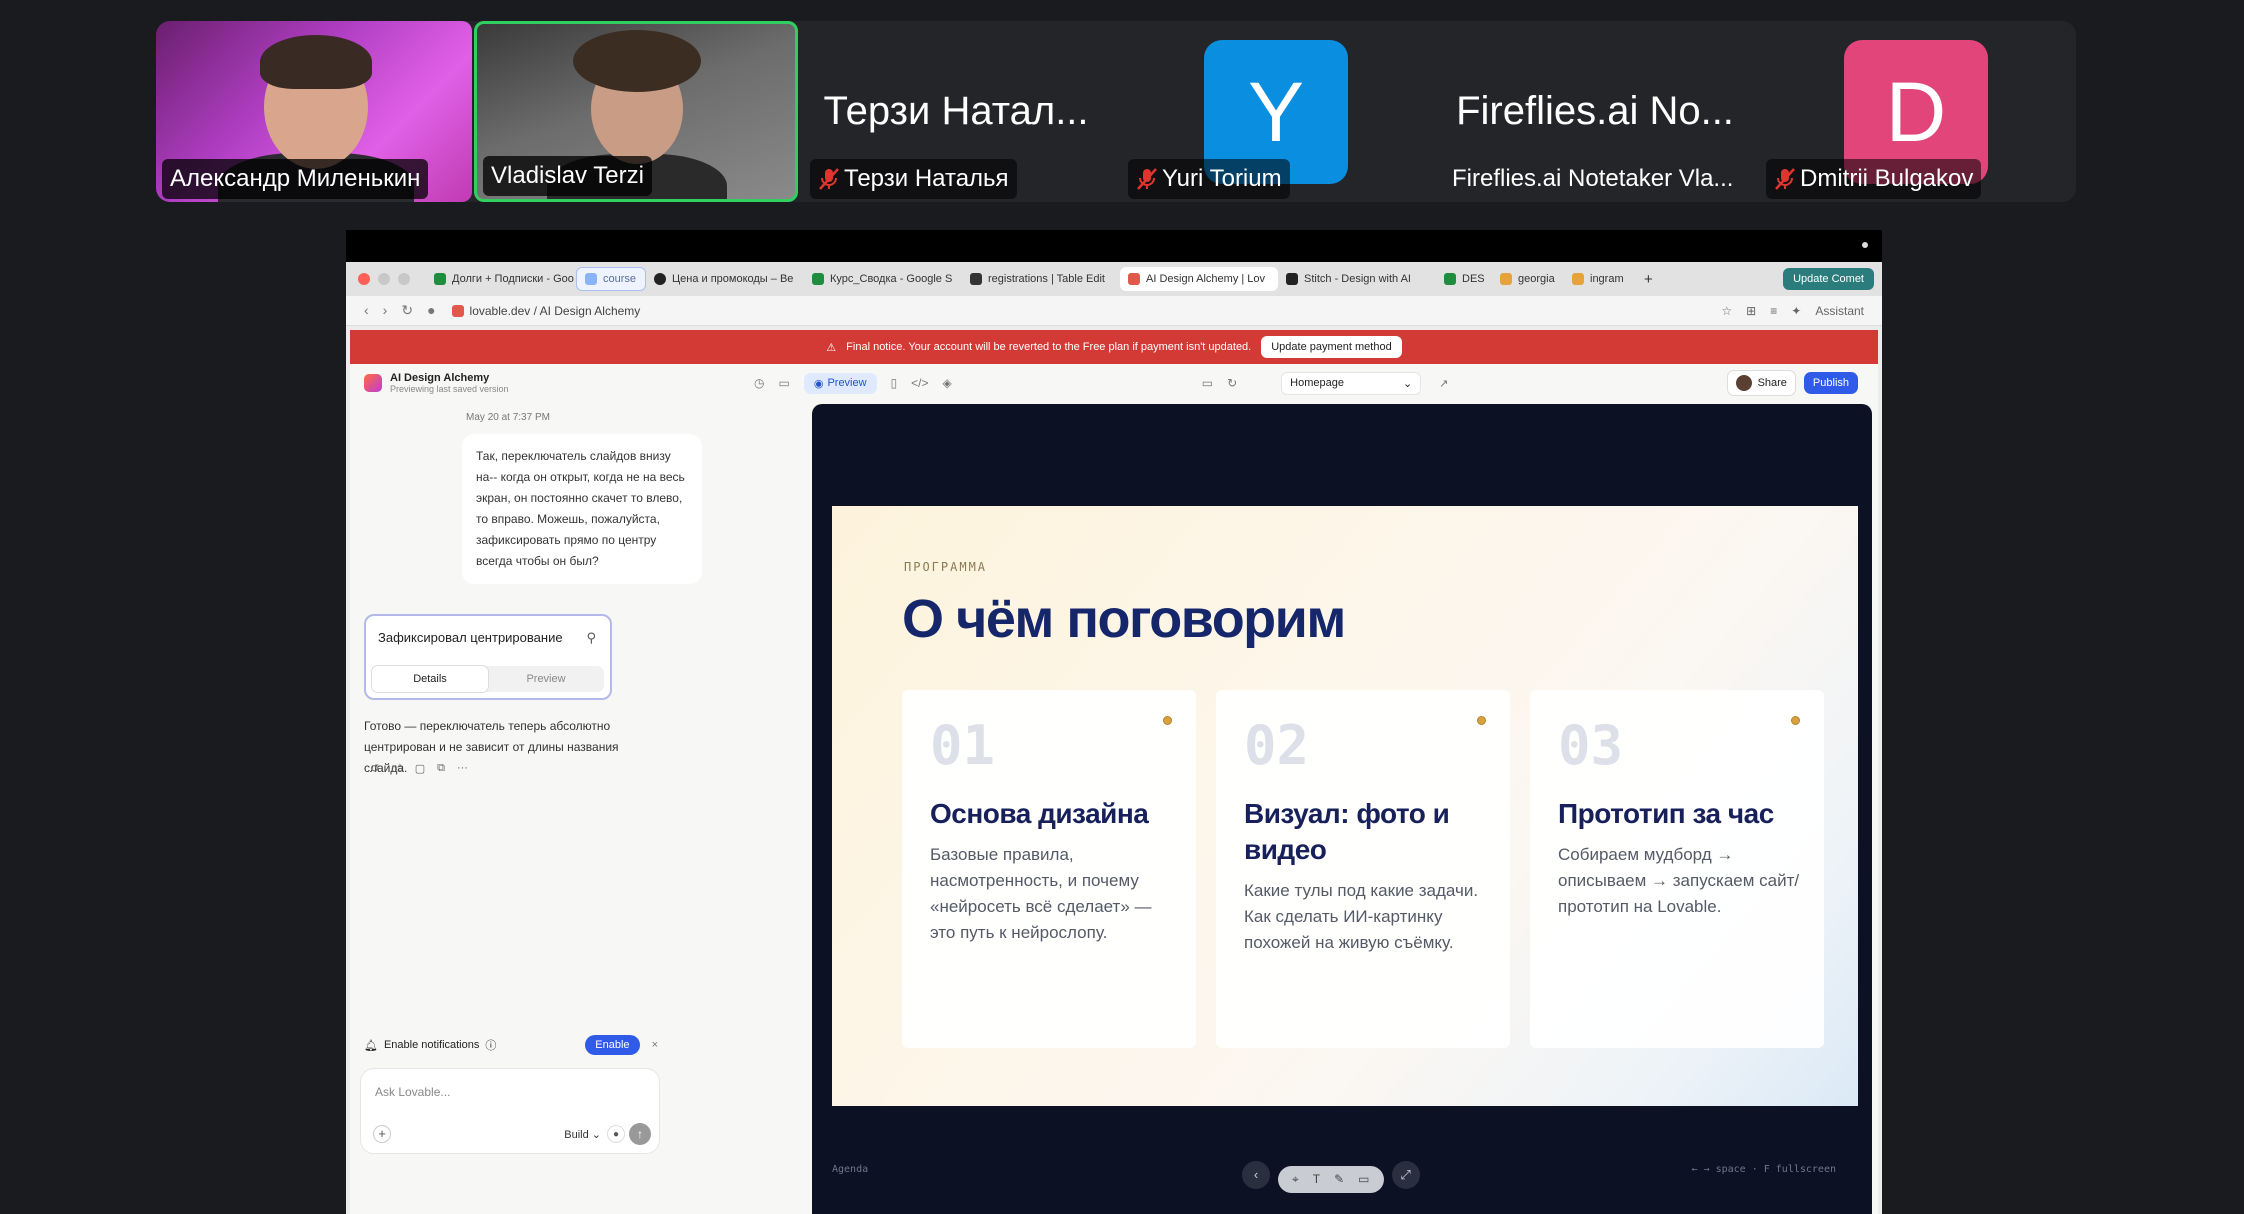  What do you see at coordinates (1295, 1179) in the screenshot?
I see `select-icon: ⌖` at bounding box center [1295, 1179].